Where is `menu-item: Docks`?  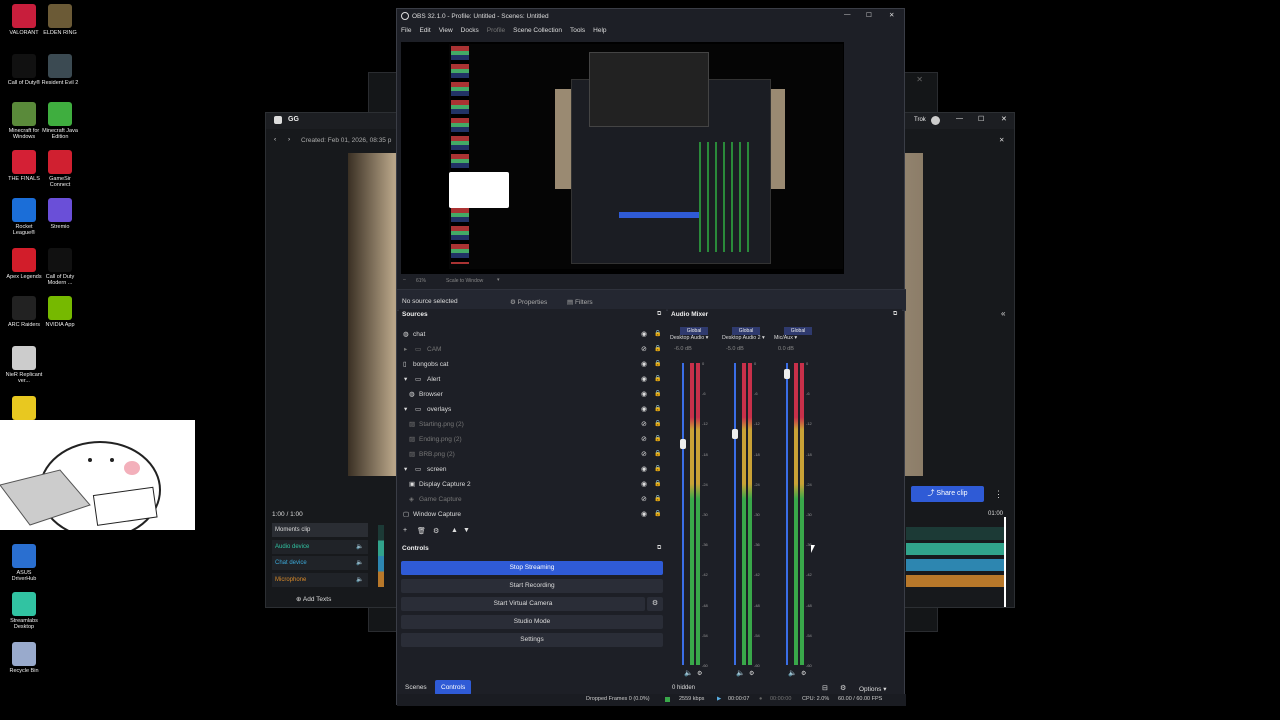
menu-item: Docks is located at coordinates (470, 30).